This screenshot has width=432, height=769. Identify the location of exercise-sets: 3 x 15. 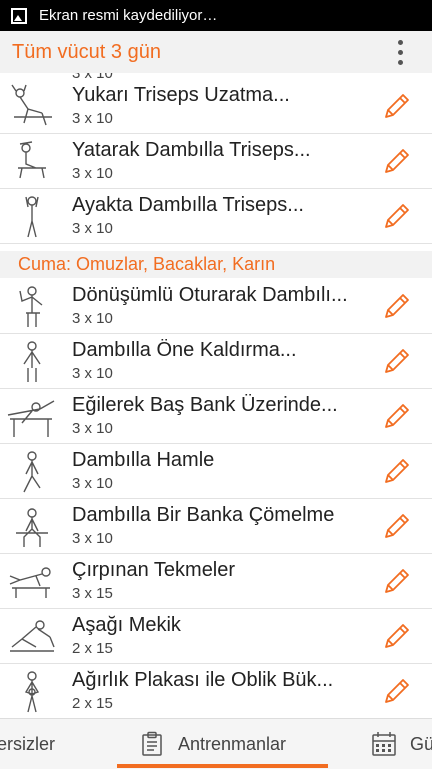
(92, 593).